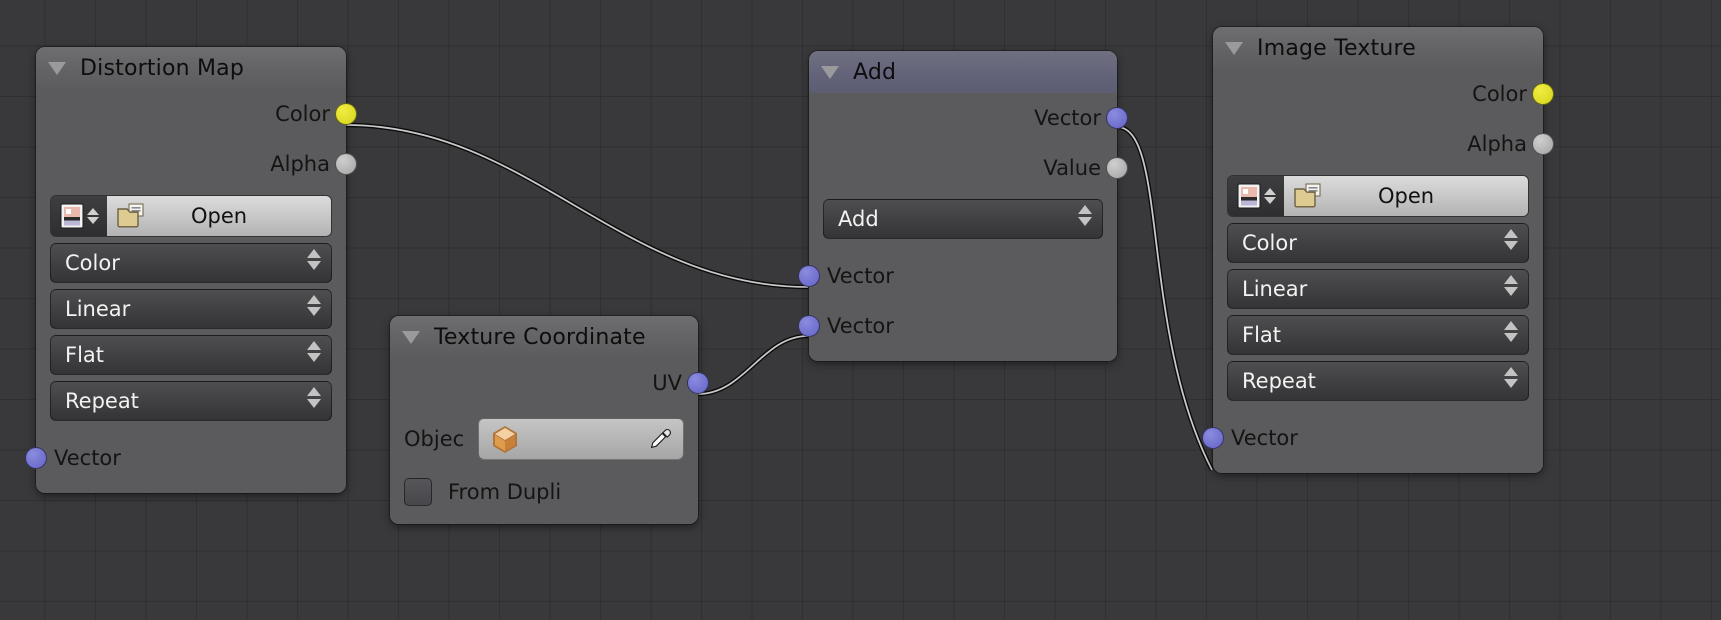 The height and width of the screenshot is (620, 1721). Describe the element at coordinates (957, 326) in the screenshot. I see `socket-row-input-vector-2: Vector` at that location.